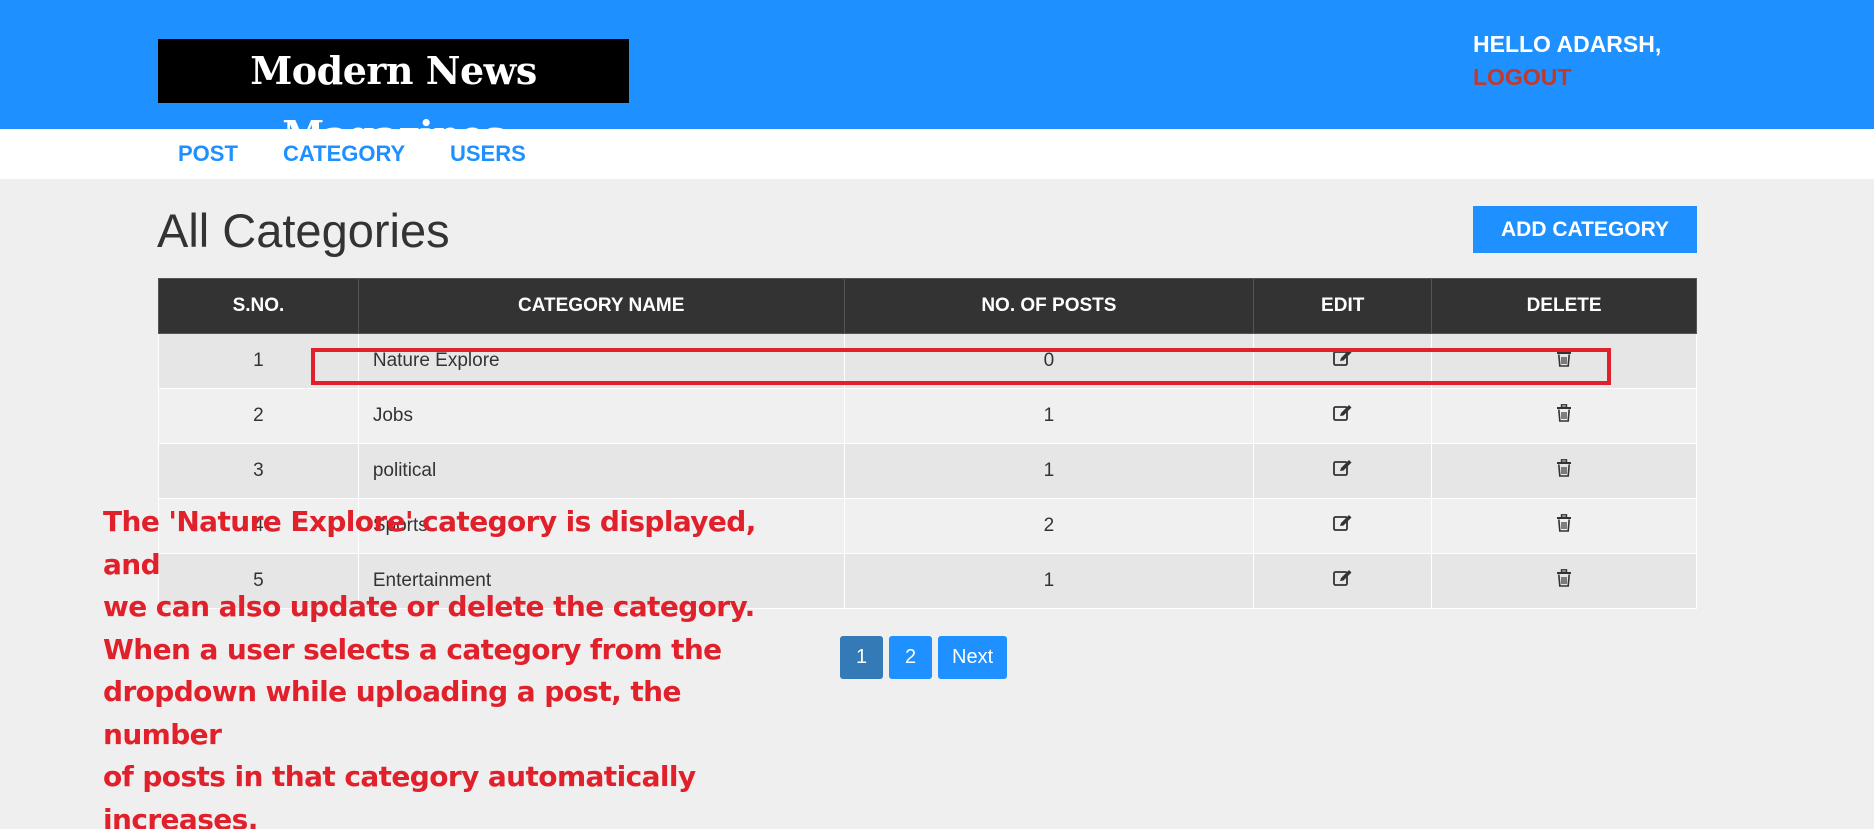 This screenshot has height=829, width=1874. Describe the element at coordinates (344, 154) in the screenshot. I see `nav-category: CATEGORY` at that location.